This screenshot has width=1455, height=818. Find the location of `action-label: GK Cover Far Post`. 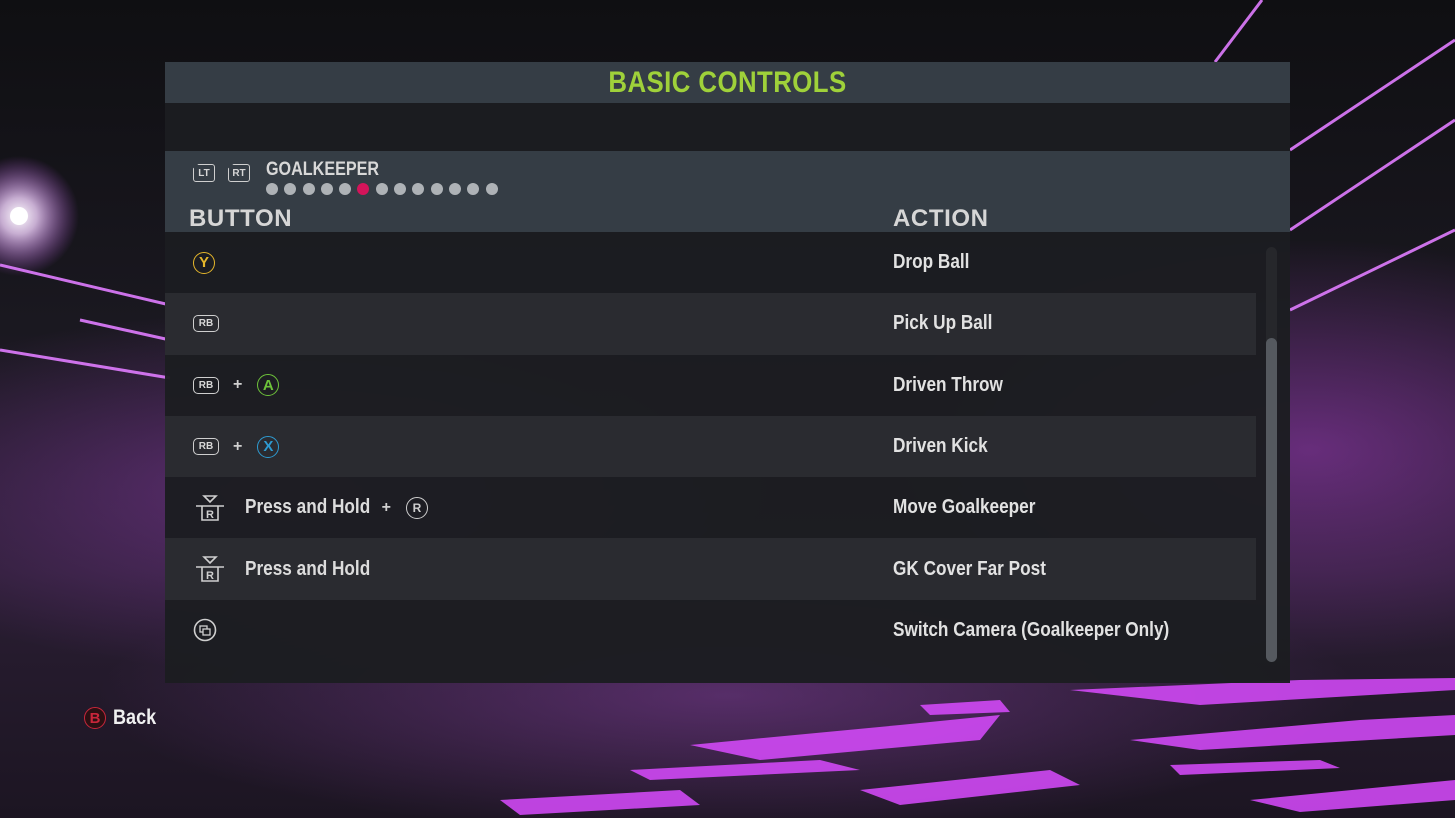

action-label: GK Cover Far Post is located at coordinates (969, 568).